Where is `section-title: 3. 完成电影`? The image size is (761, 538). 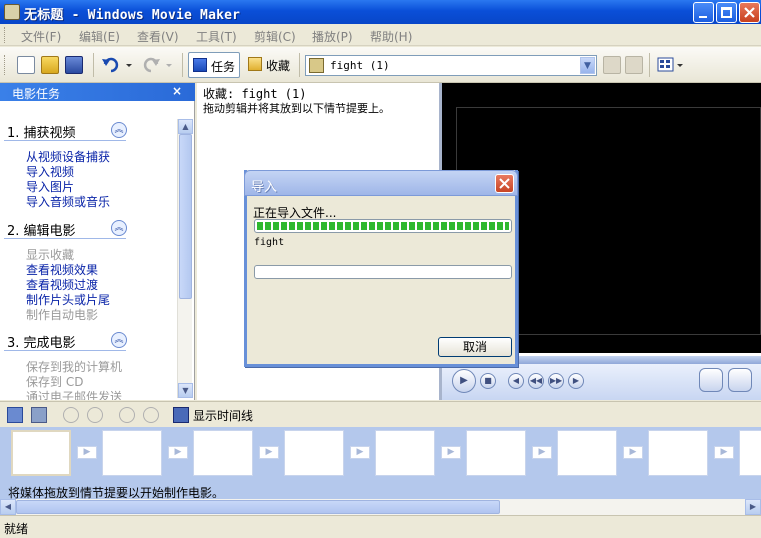
section-title: 3. 完成电影 is located at coordinates (41, 343).